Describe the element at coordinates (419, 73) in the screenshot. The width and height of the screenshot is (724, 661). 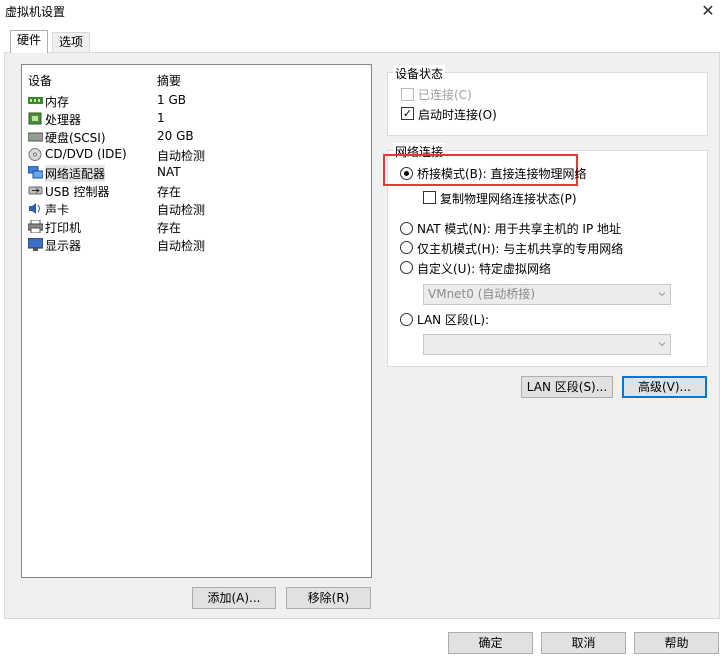
I see `device-status-label: 设备状态` at that location.